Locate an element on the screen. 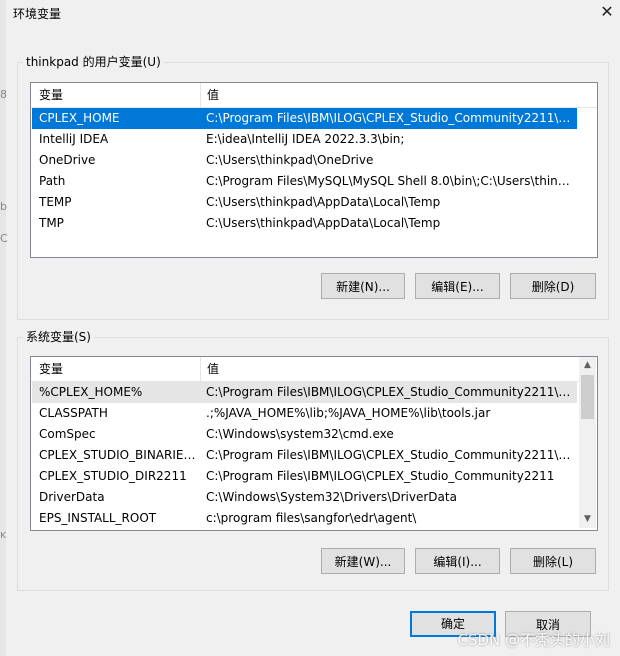 This screenshot has width=620, height=656. system-variables-label: 系统变量(S) is located at coordinates (58, 337).